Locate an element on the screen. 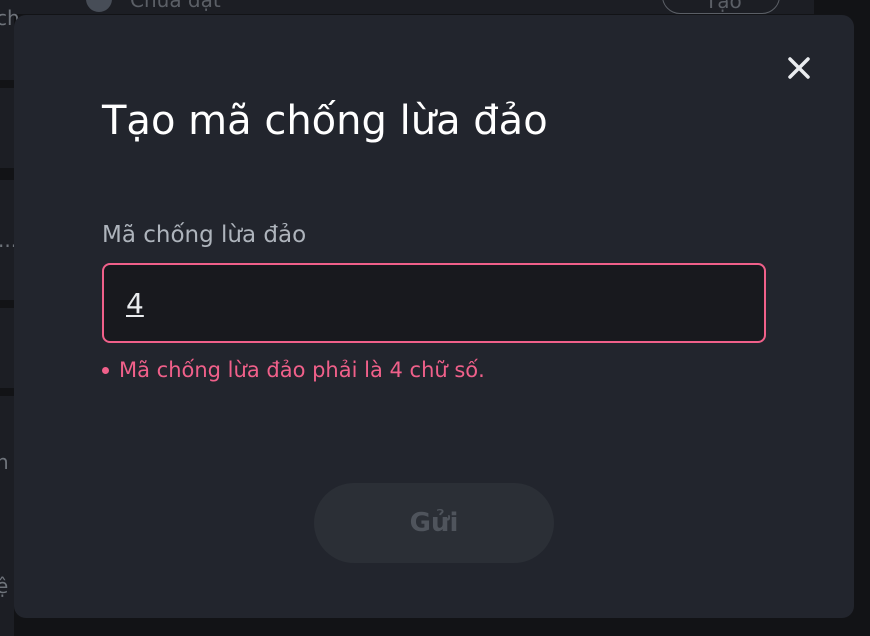 The width and height of the screenshot is (870, 636). background-fragment: h is located at coordinates (4, 462).